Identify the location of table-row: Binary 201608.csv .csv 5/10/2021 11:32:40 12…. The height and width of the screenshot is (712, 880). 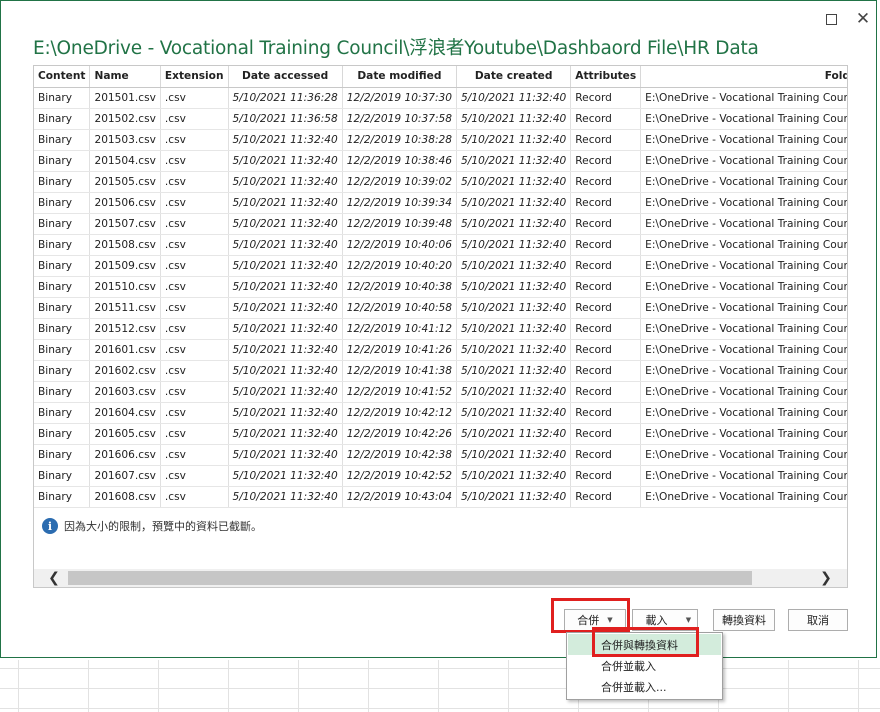
(440, 497).